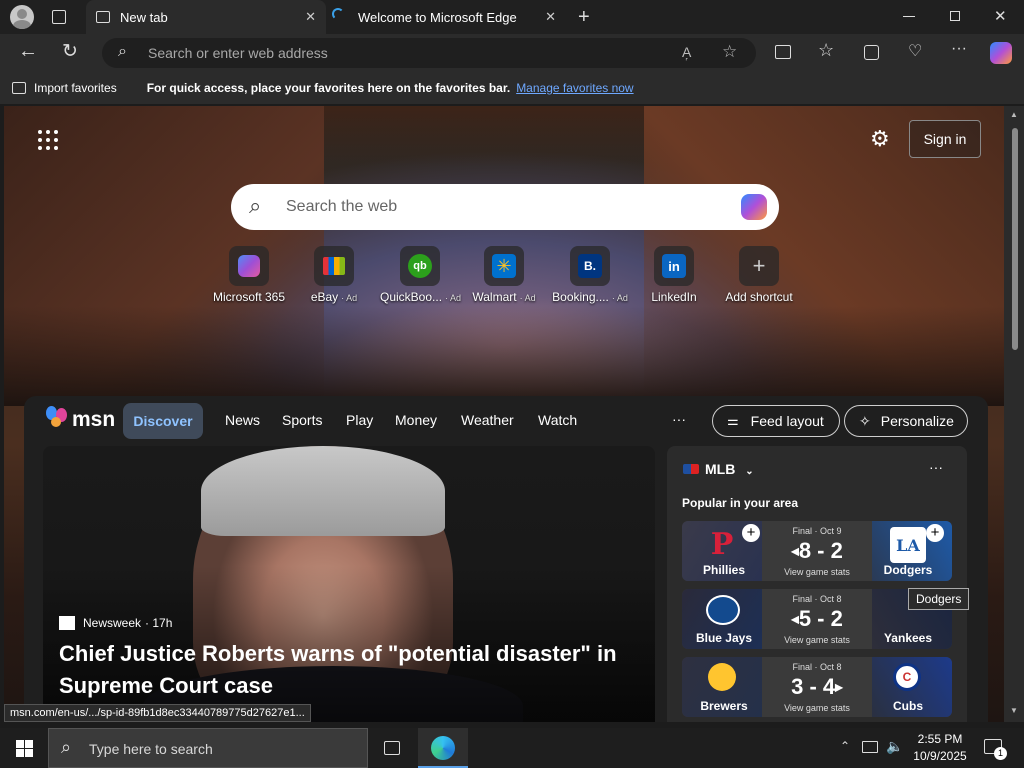 Image resolution: width=1024 pixels, height=768 pixels. What do you see at coordinates (494, 297) in the screenshot?
I see `quick-link-label: Walmart` at bounding box center [494, 297].